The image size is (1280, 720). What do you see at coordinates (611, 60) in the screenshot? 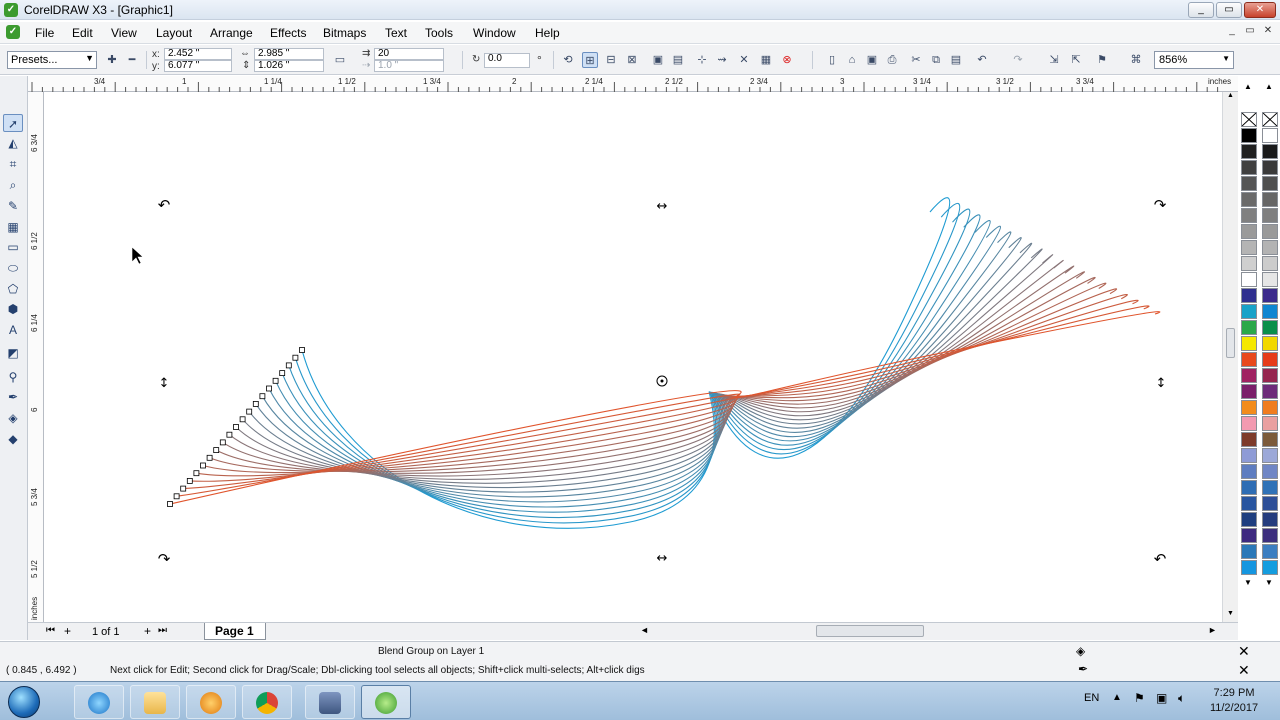
I see `clockwise-blend-icon: ⊟` at bounding box center [611, 60].